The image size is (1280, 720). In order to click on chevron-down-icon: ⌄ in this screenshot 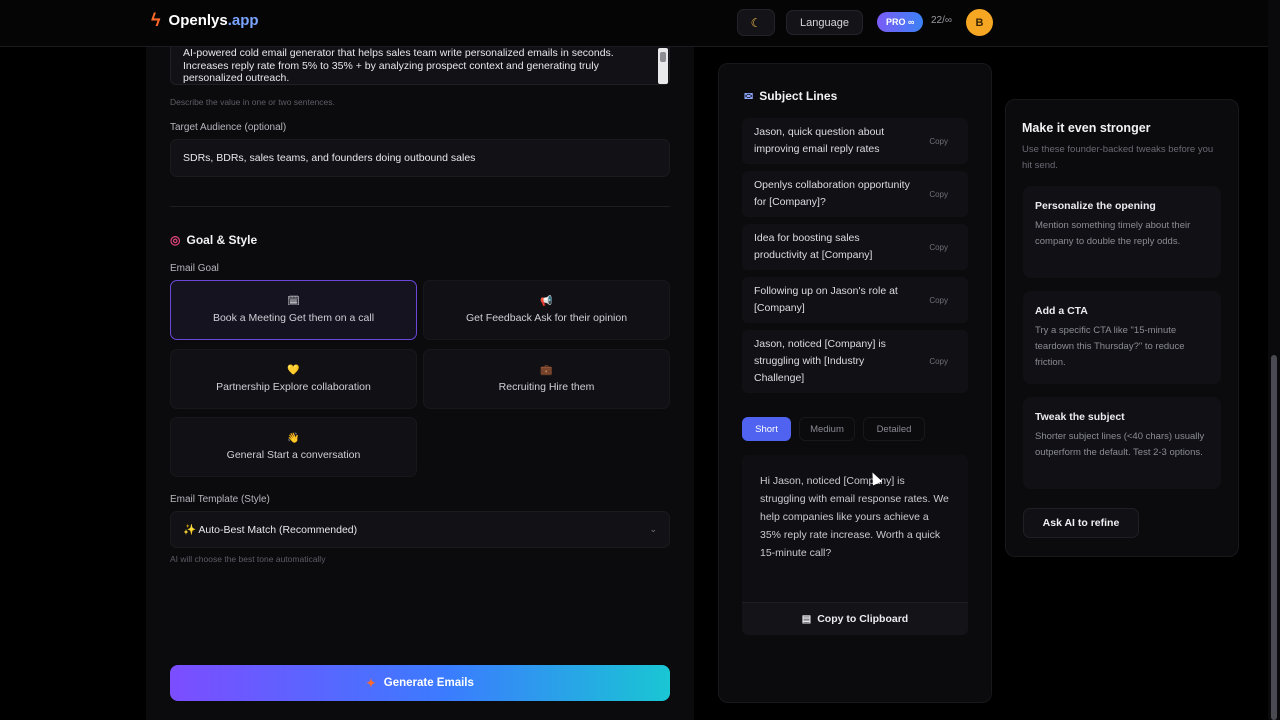, I will do `click(653, 529)`.